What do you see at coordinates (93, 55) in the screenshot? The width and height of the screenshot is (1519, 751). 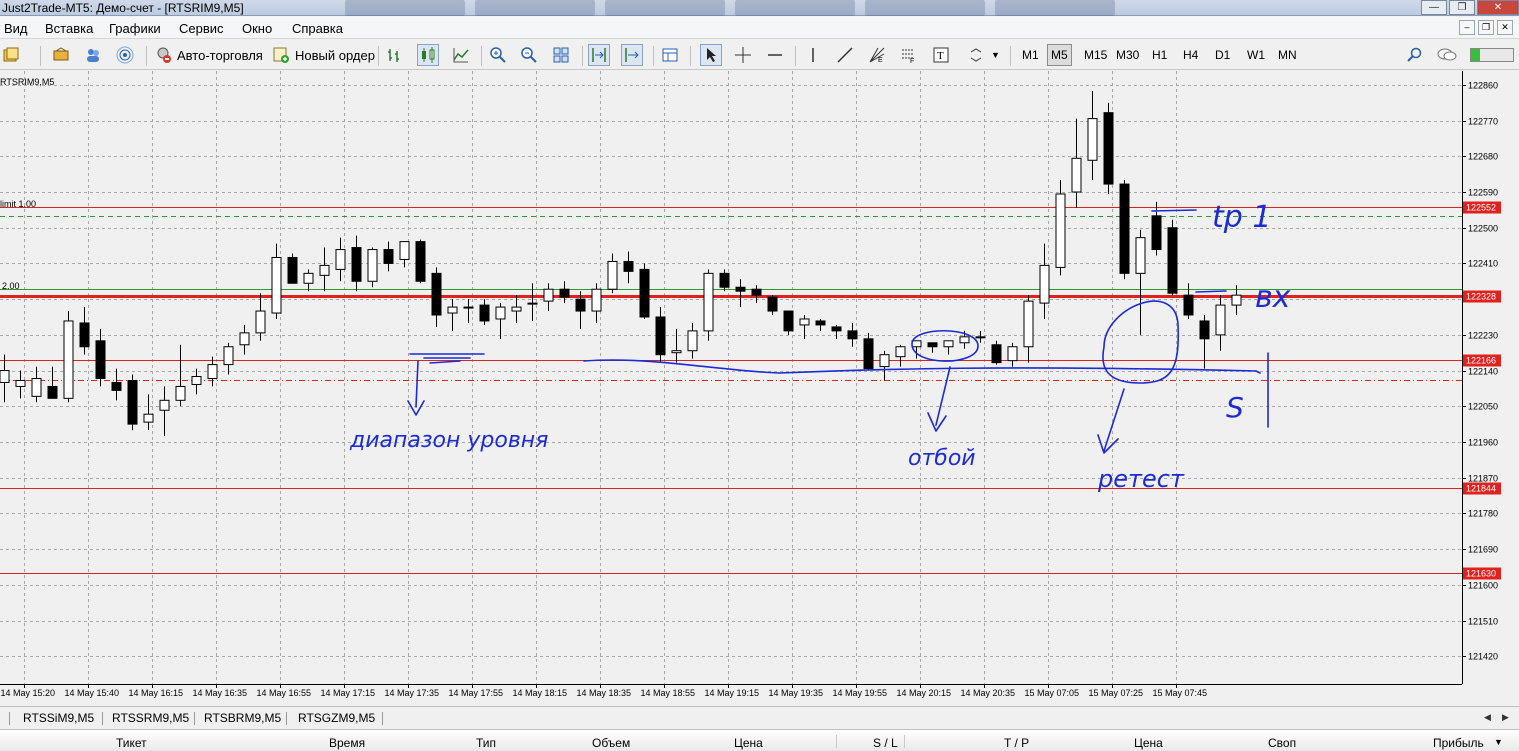 I see `market-watch-button` at bounding box center [93, 55].